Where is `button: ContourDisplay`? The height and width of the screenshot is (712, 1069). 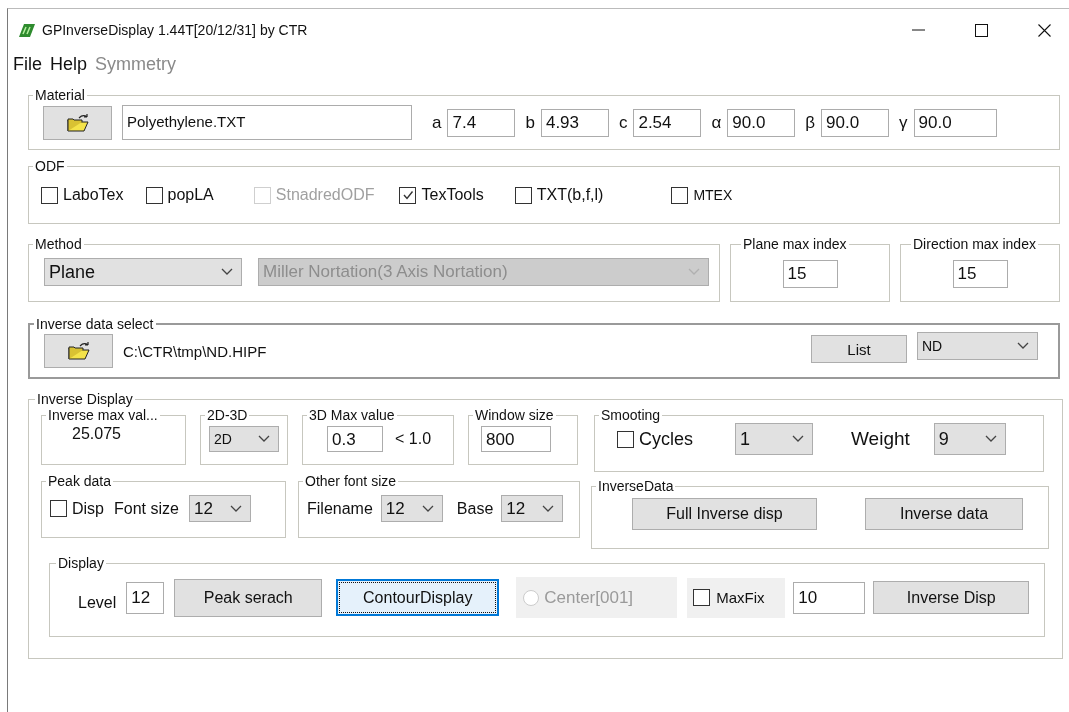 button: ContourDisplay is located at coordinates (418, 597).